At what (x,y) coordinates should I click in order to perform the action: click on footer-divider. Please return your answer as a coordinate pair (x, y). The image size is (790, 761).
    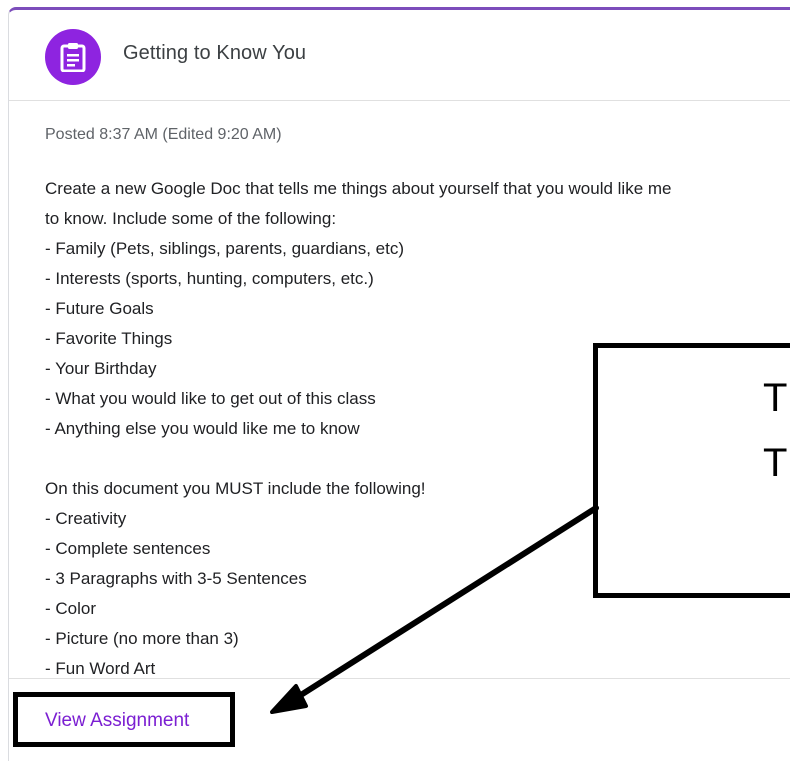
    Looking at the image, I should click on (399, 678).